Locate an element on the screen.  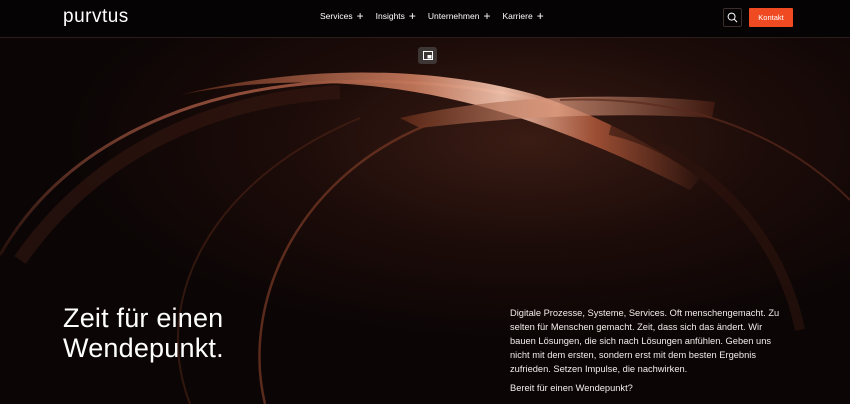
hero-headline: Zeit für einen Wendepunkt. is located at coordinates (143, 333).